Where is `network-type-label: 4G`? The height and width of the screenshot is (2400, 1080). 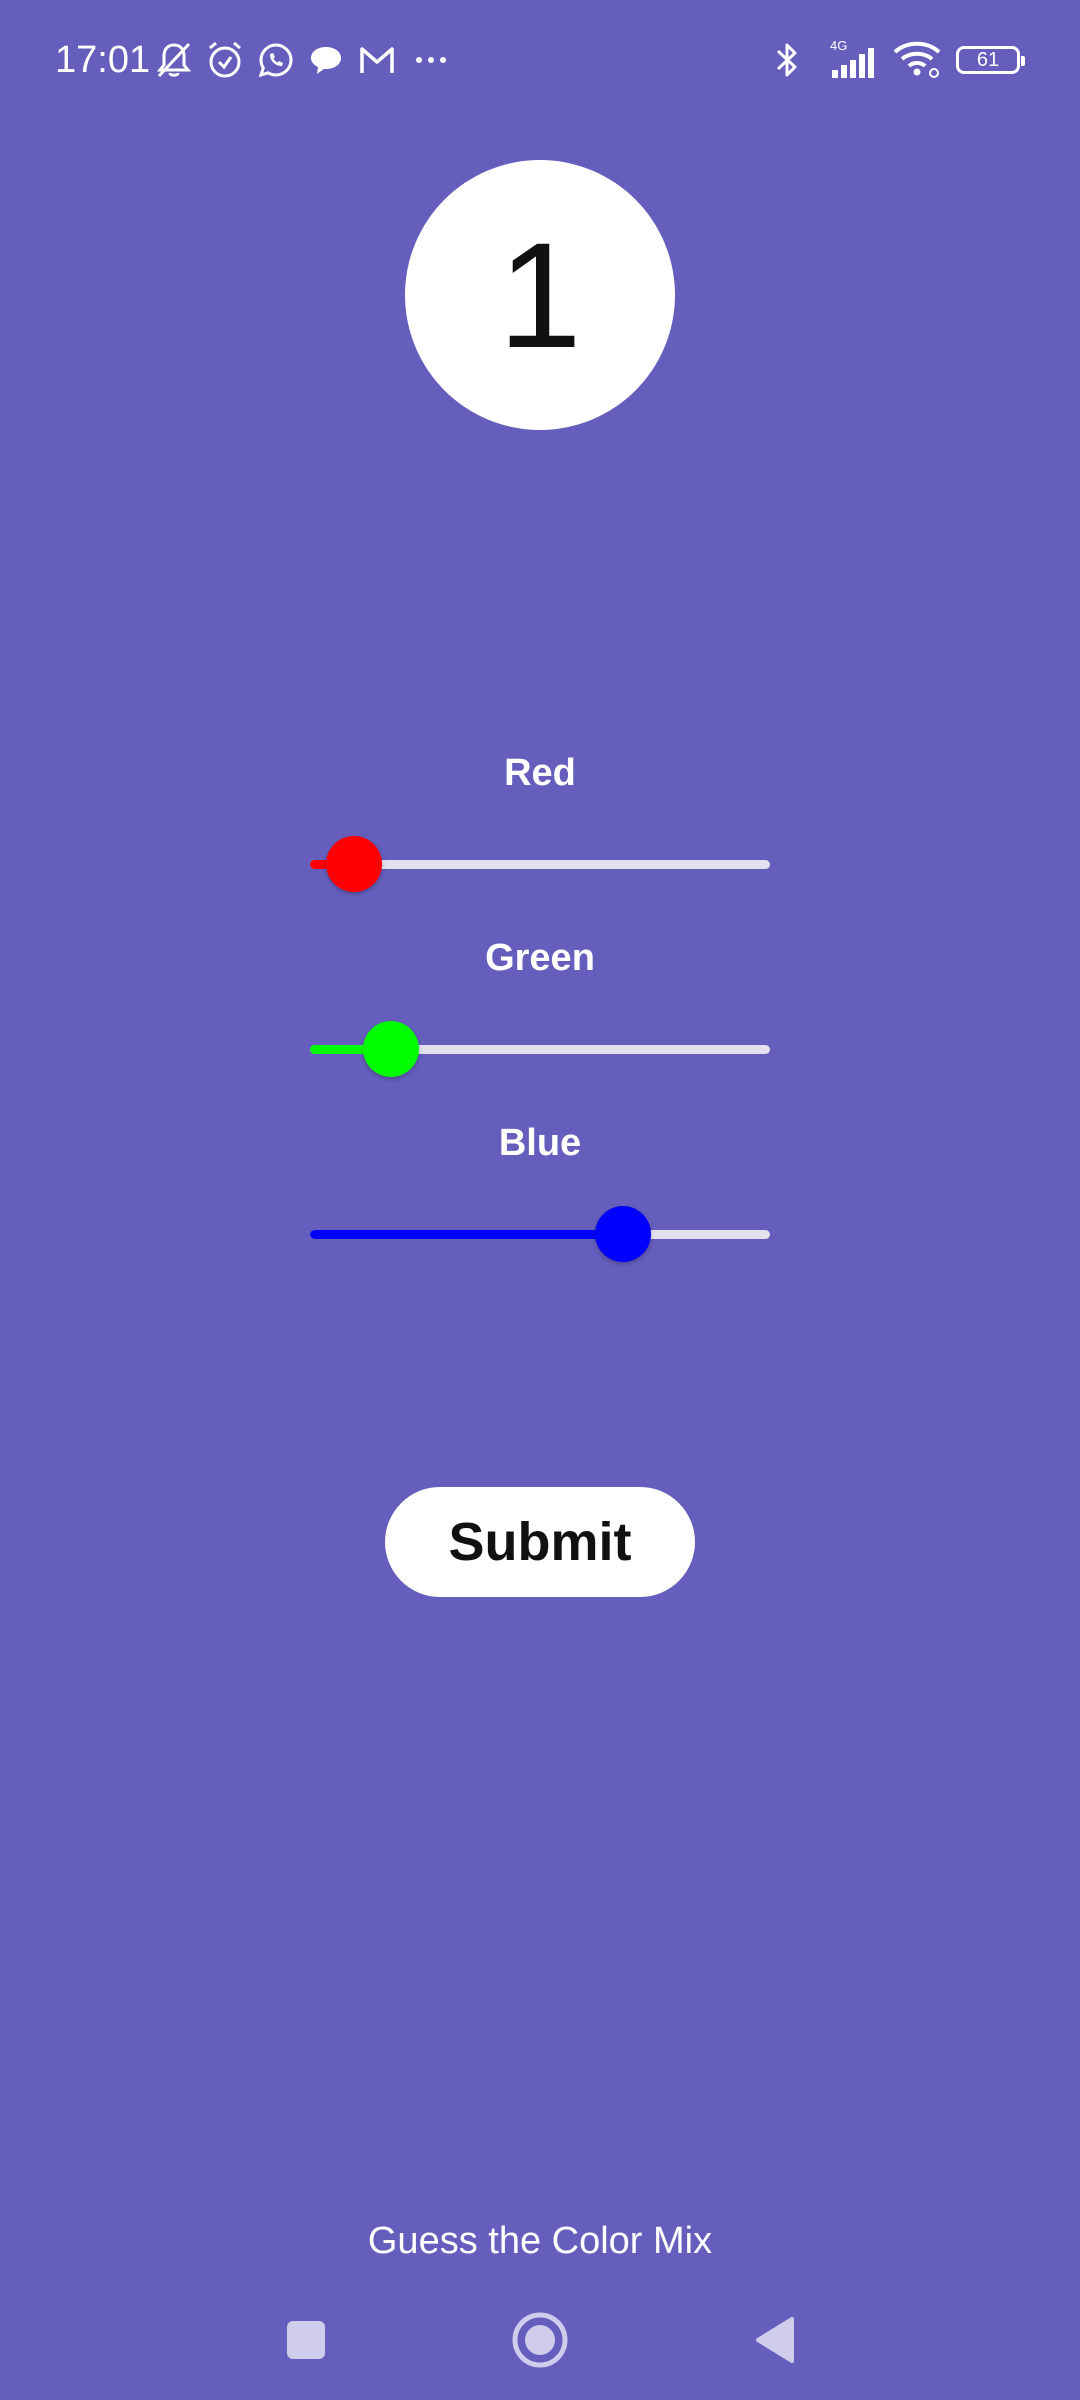 network-type-label: 4G is located at coordinates (838, 45).